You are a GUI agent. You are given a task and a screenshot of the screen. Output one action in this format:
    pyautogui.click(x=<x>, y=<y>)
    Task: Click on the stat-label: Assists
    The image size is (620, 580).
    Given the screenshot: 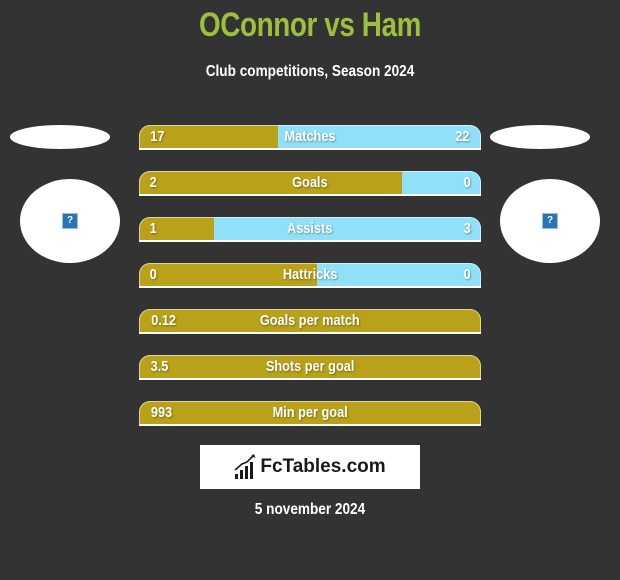 What is the action you would take?
    pyautogui.click(x=310, y=228)
    